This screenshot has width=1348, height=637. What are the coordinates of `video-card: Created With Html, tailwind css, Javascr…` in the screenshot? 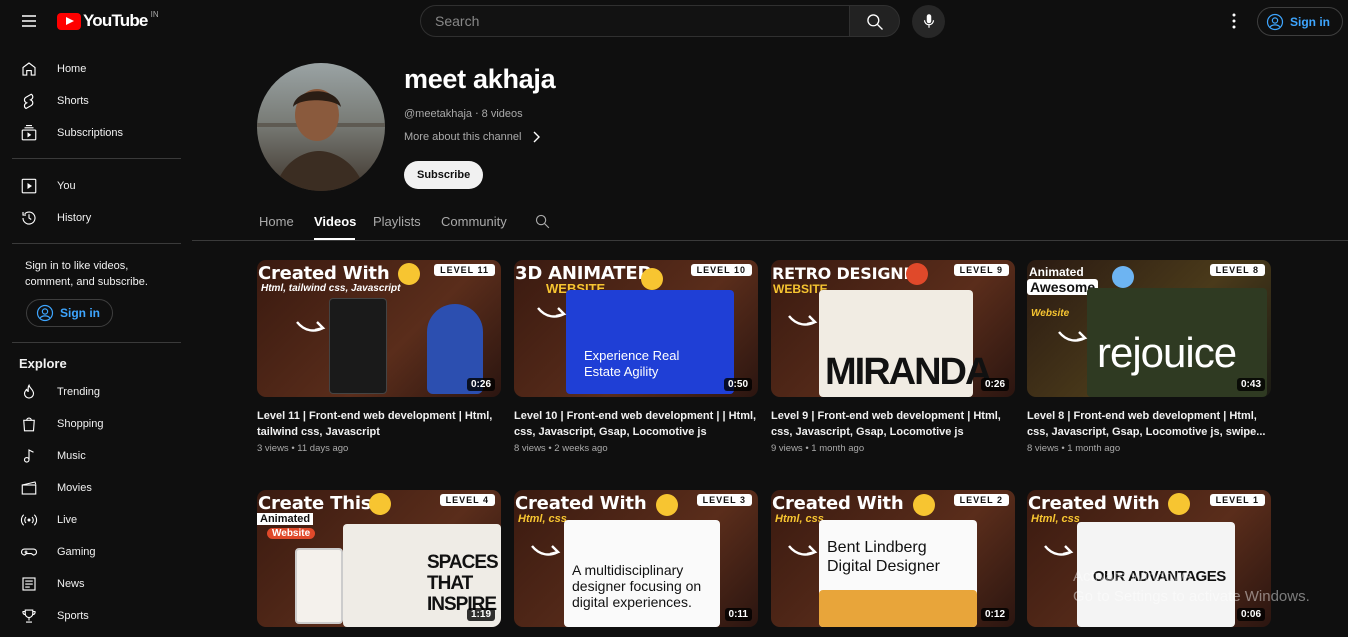 It's located at (379, 357).